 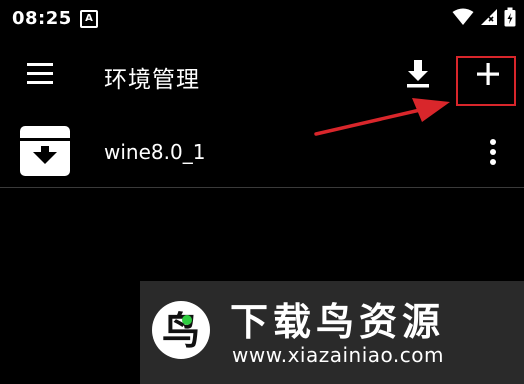 I want to click on signal-icon, so click(x=489, y=17).